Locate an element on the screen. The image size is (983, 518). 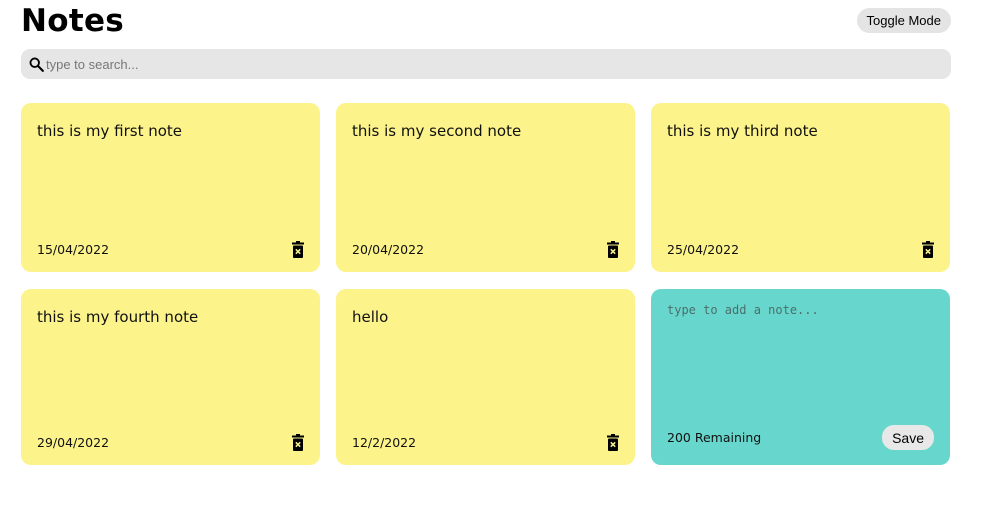
page-title: Notes is located at coordinates (73, 21).